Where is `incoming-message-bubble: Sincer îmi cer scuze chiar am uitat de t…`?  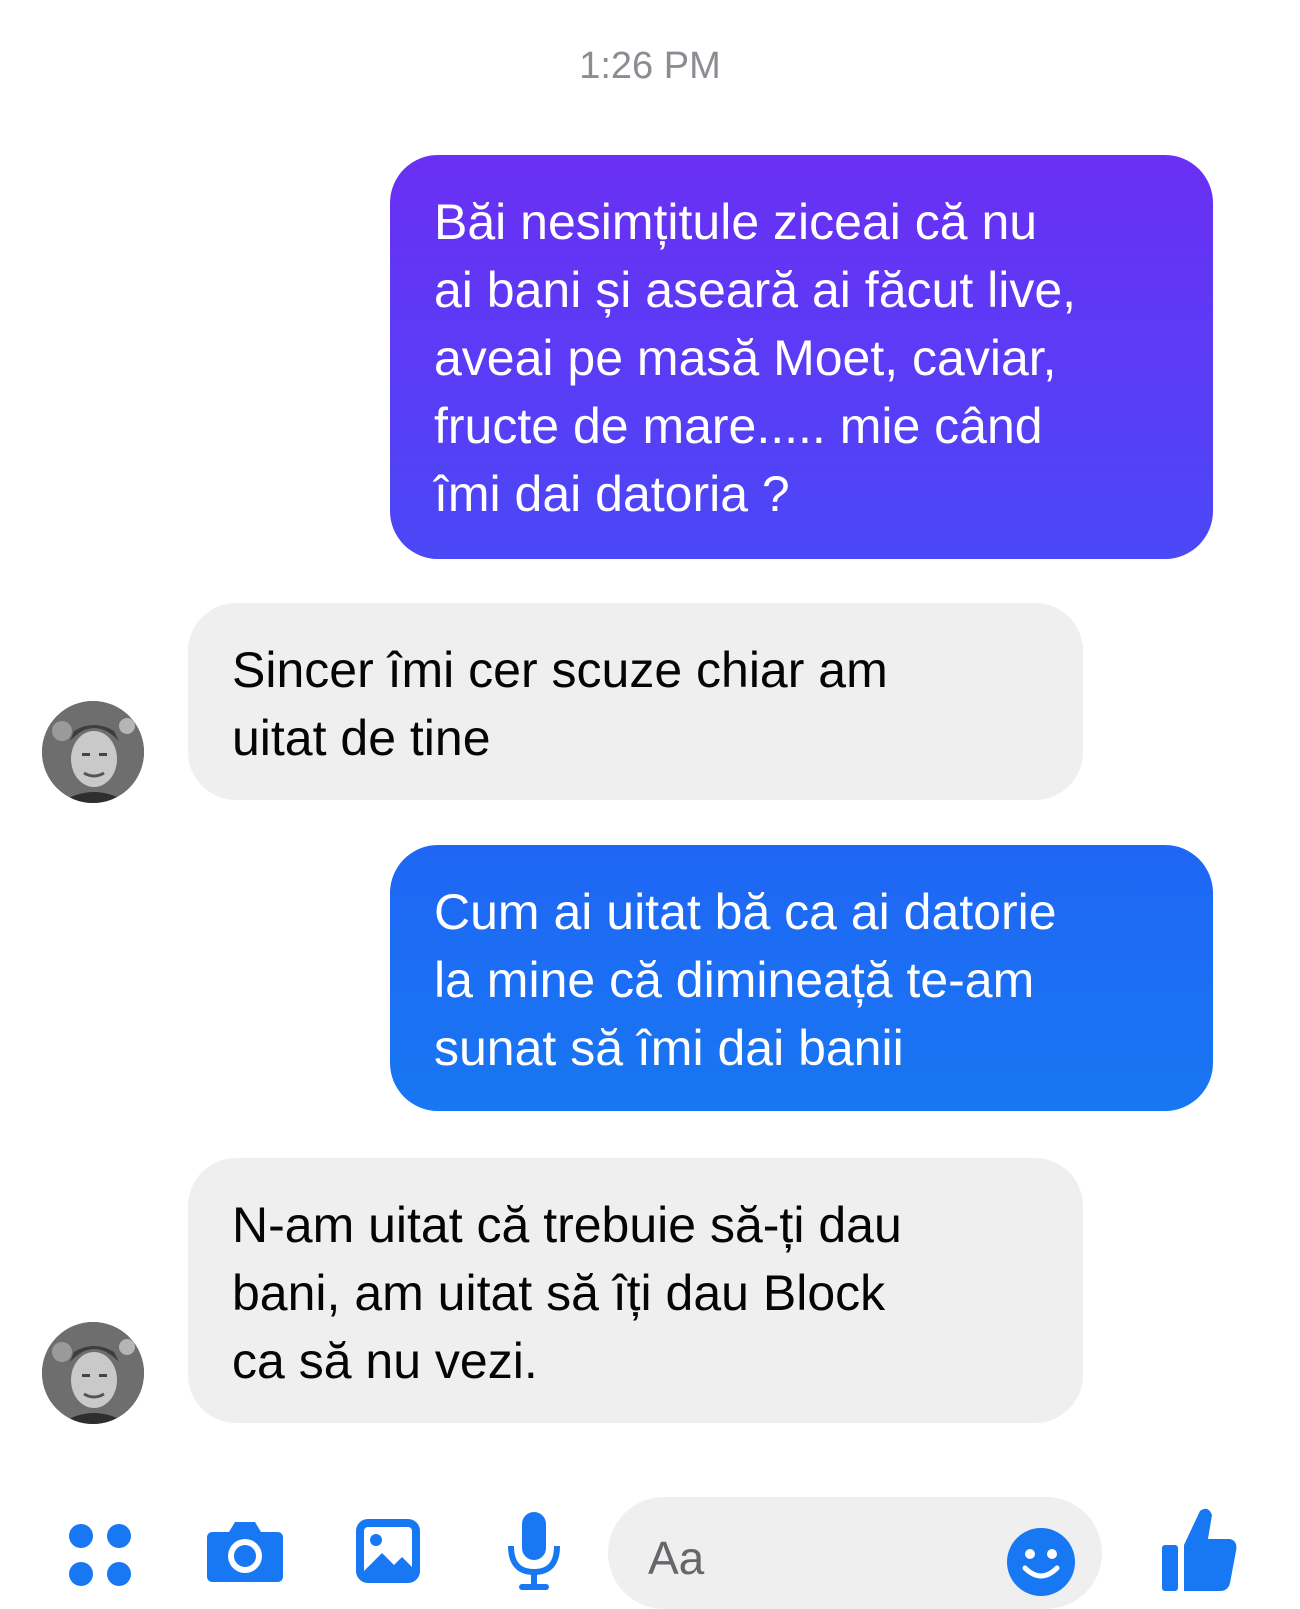
incoming-message-bubble: Sincer îmi cer scuze chiar am uitat de t… is located at coordinates (635, 701).